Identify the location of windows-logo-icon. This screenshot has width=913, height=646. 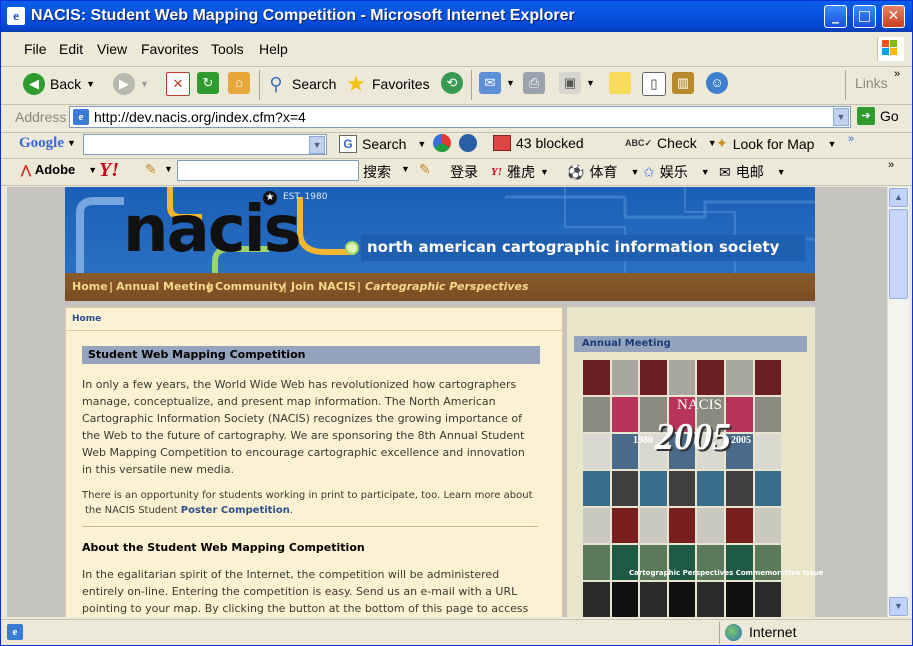
(890, 49).